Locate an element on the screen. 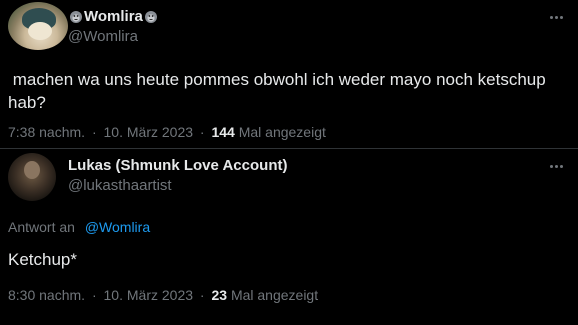  display-name: Lukas (Shmunk Love Account) is located at coordinates (177, 165).